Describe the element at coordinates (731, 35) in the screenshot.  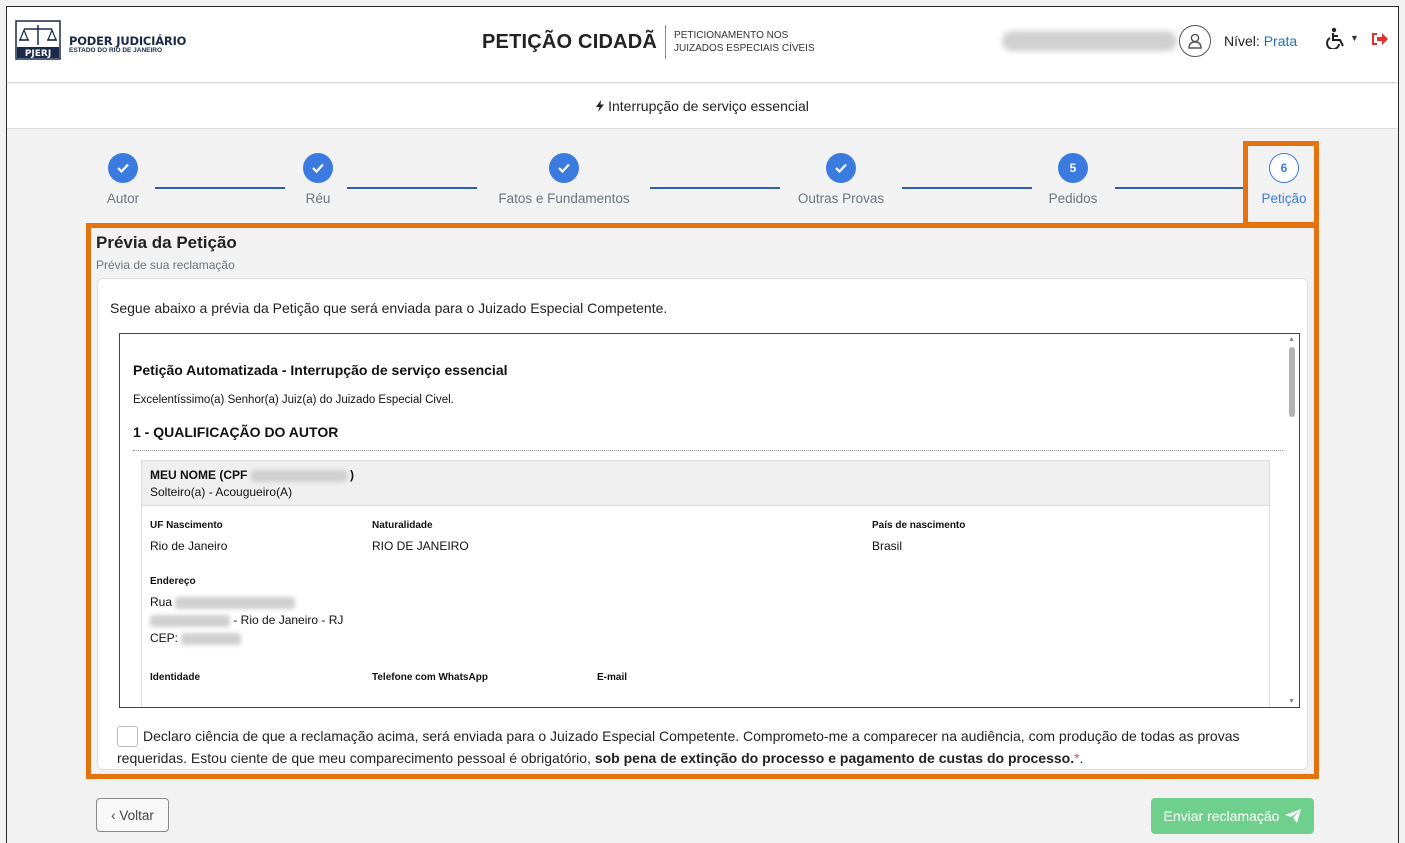
I see `app-tagline-line1: PETICIONAMENTO NOS` at that location.